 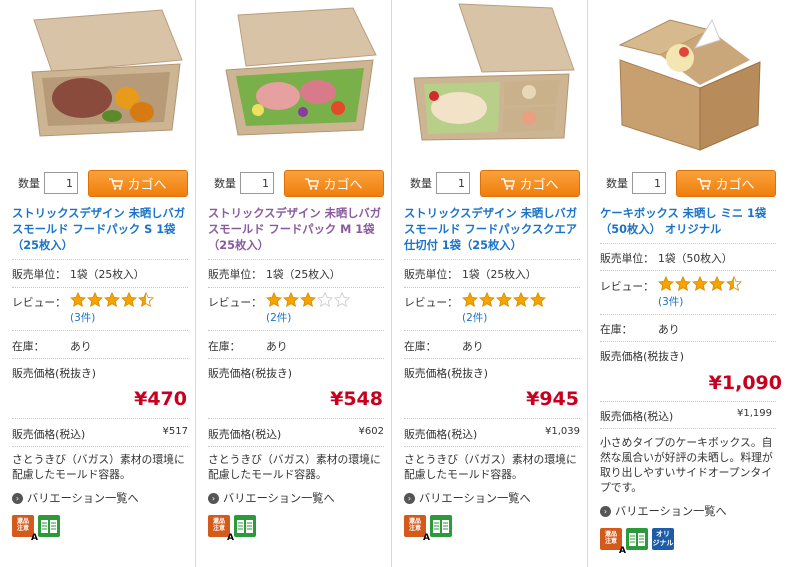 What do you see at coordinates (224, 346) in the screenshot?
I see `stock-key: 在庫：` at bounding box center [224, 346].